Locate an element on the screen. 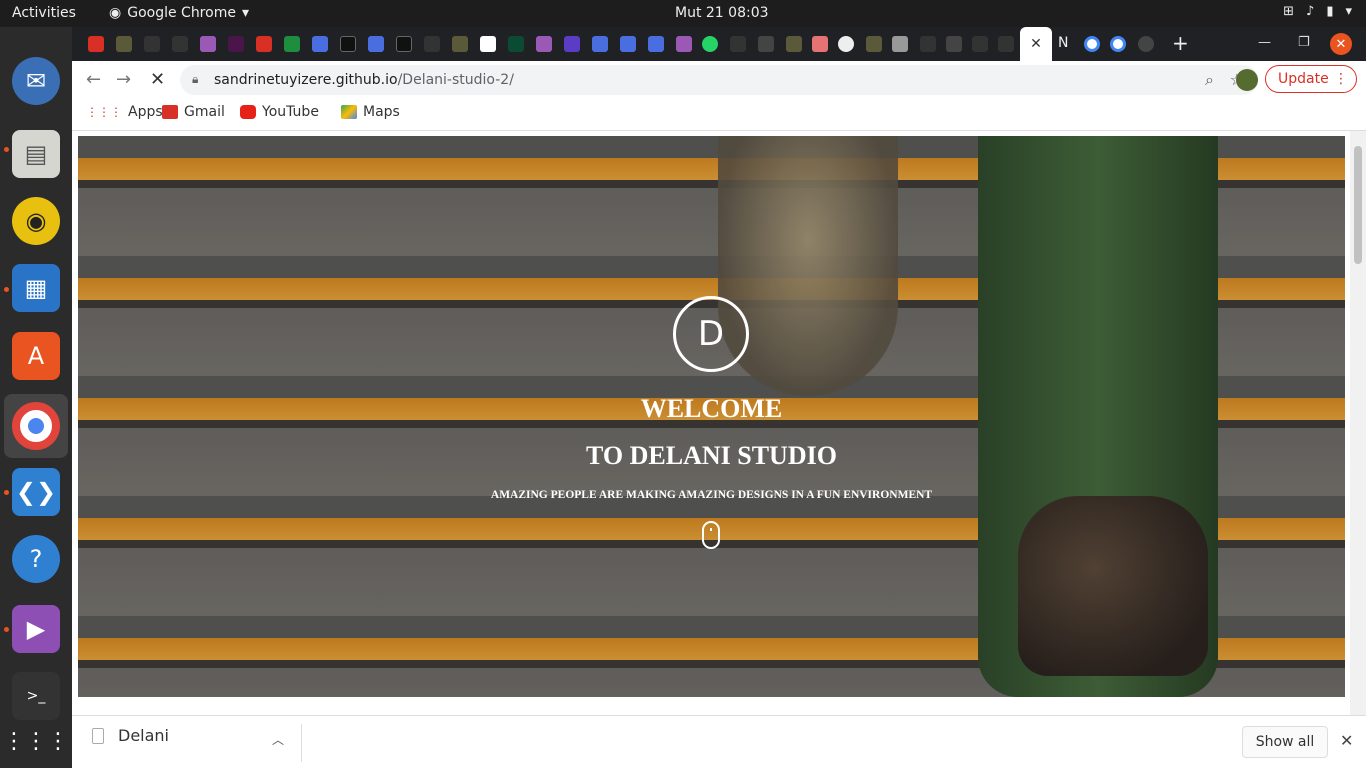 The width and height of the screenshot is (1366, 768). thunderbird-icon: ✉ is located at coordinates (36, 81).